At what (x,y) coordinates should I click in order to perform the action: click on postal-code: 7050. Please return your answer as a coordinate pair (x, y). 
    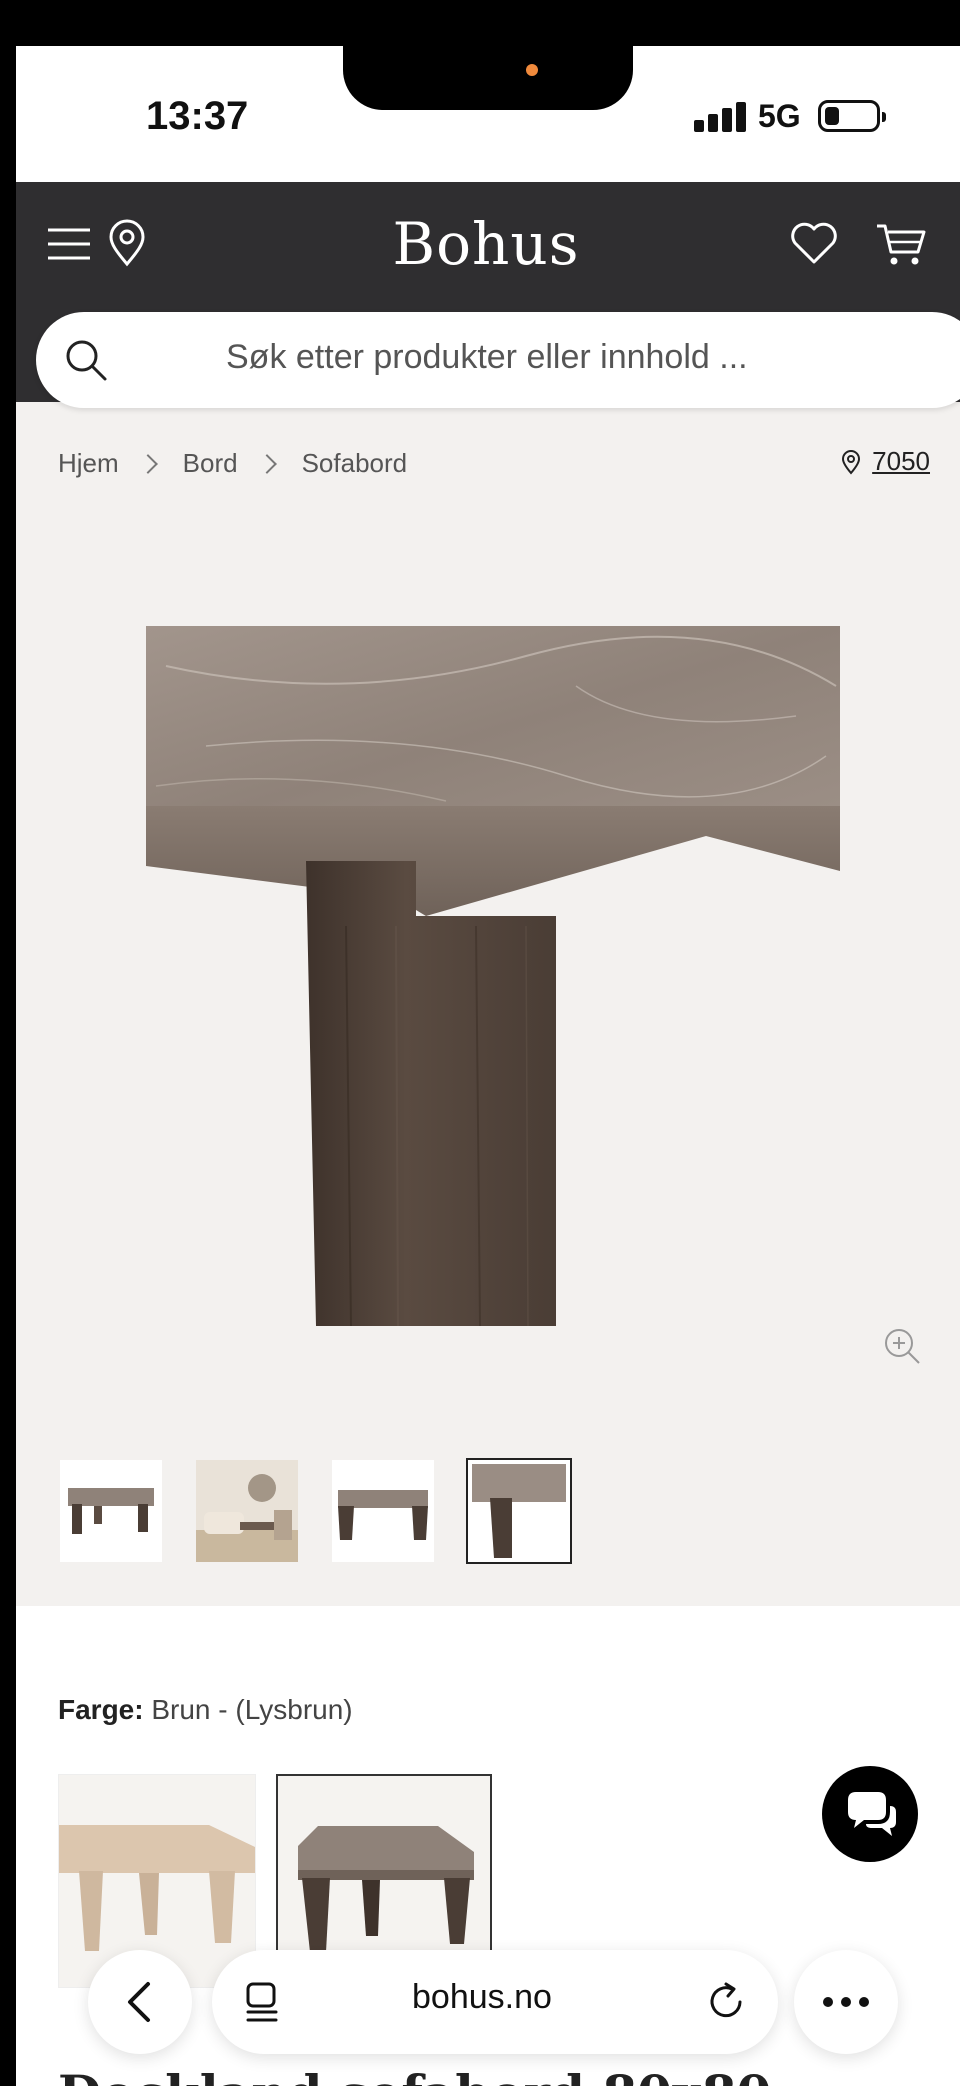
    Looking at the image, I should click on (901, 461).